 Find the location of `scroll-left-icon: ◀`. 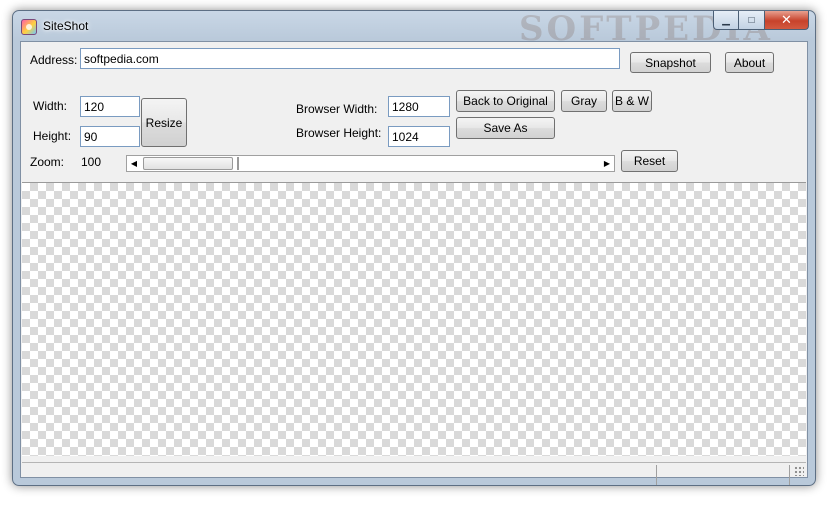

scroll-left-icon: ◀ is located at coordinates (134, 163).